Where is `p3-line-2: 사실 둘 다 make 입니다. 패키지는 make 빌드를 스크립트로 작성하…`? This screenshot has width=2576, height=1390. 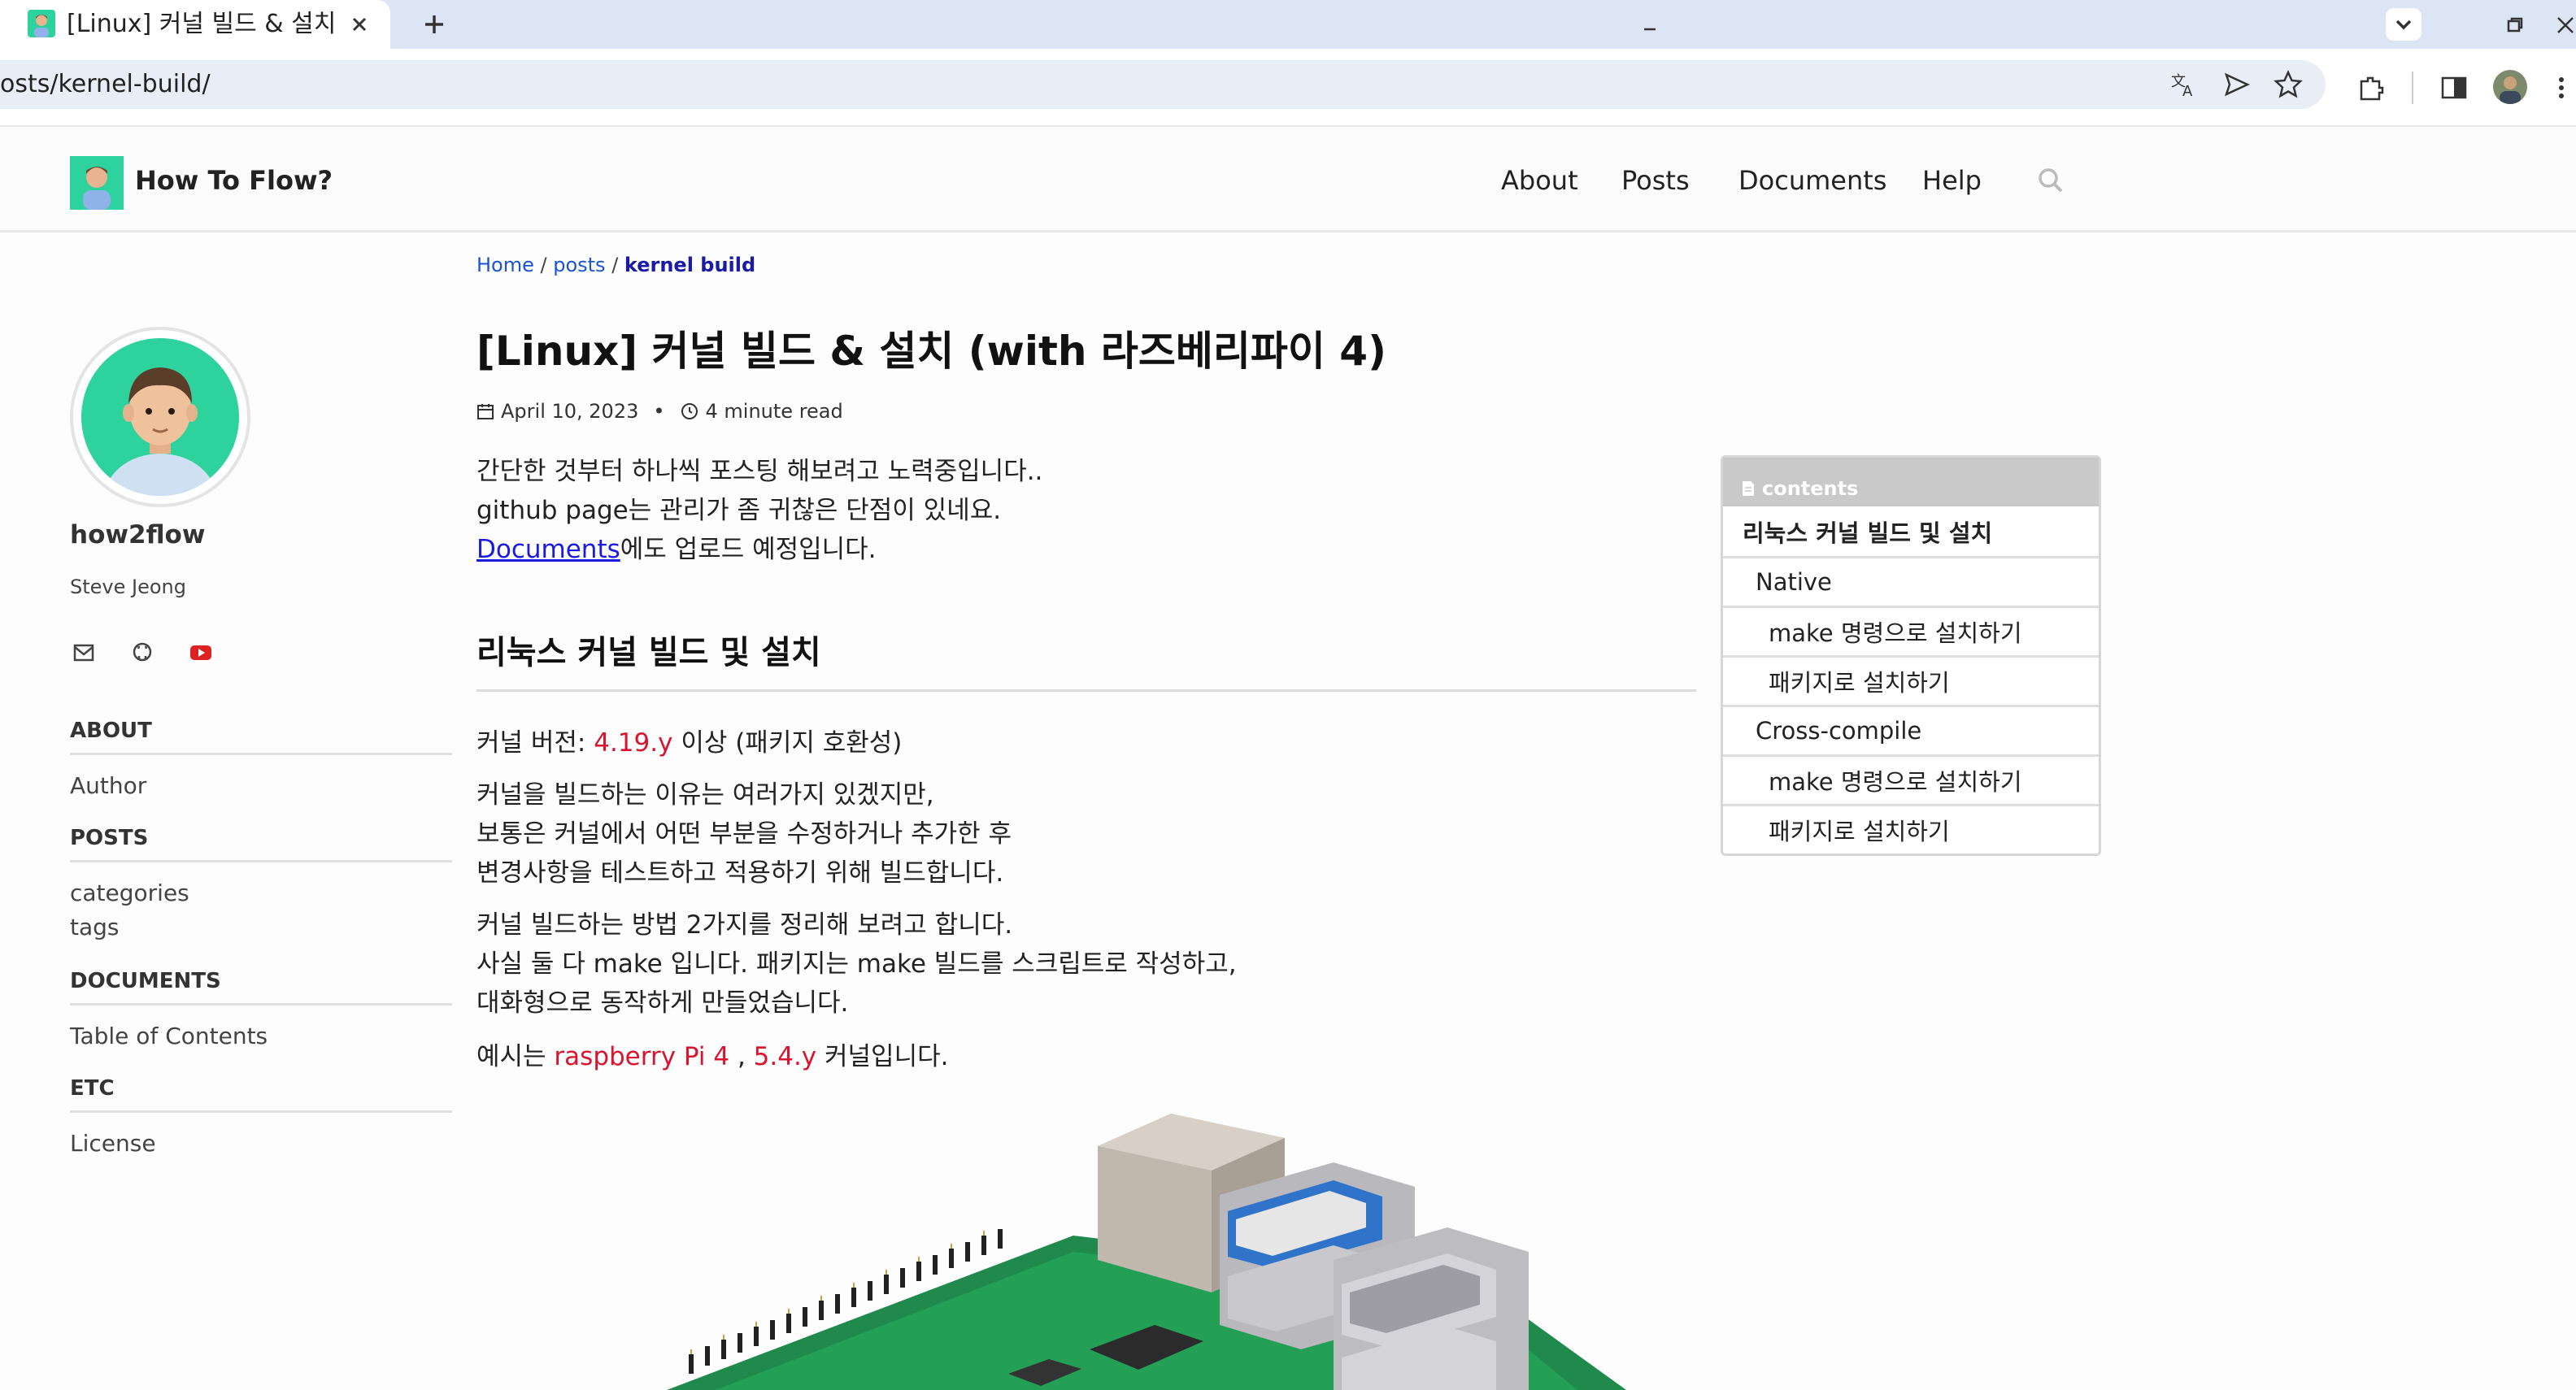 p3-line-2: 사실 둘 다 make 입니다. 패키지는 make 빌드를 스크립트로 작성하… is located at coordinates (857, 964).